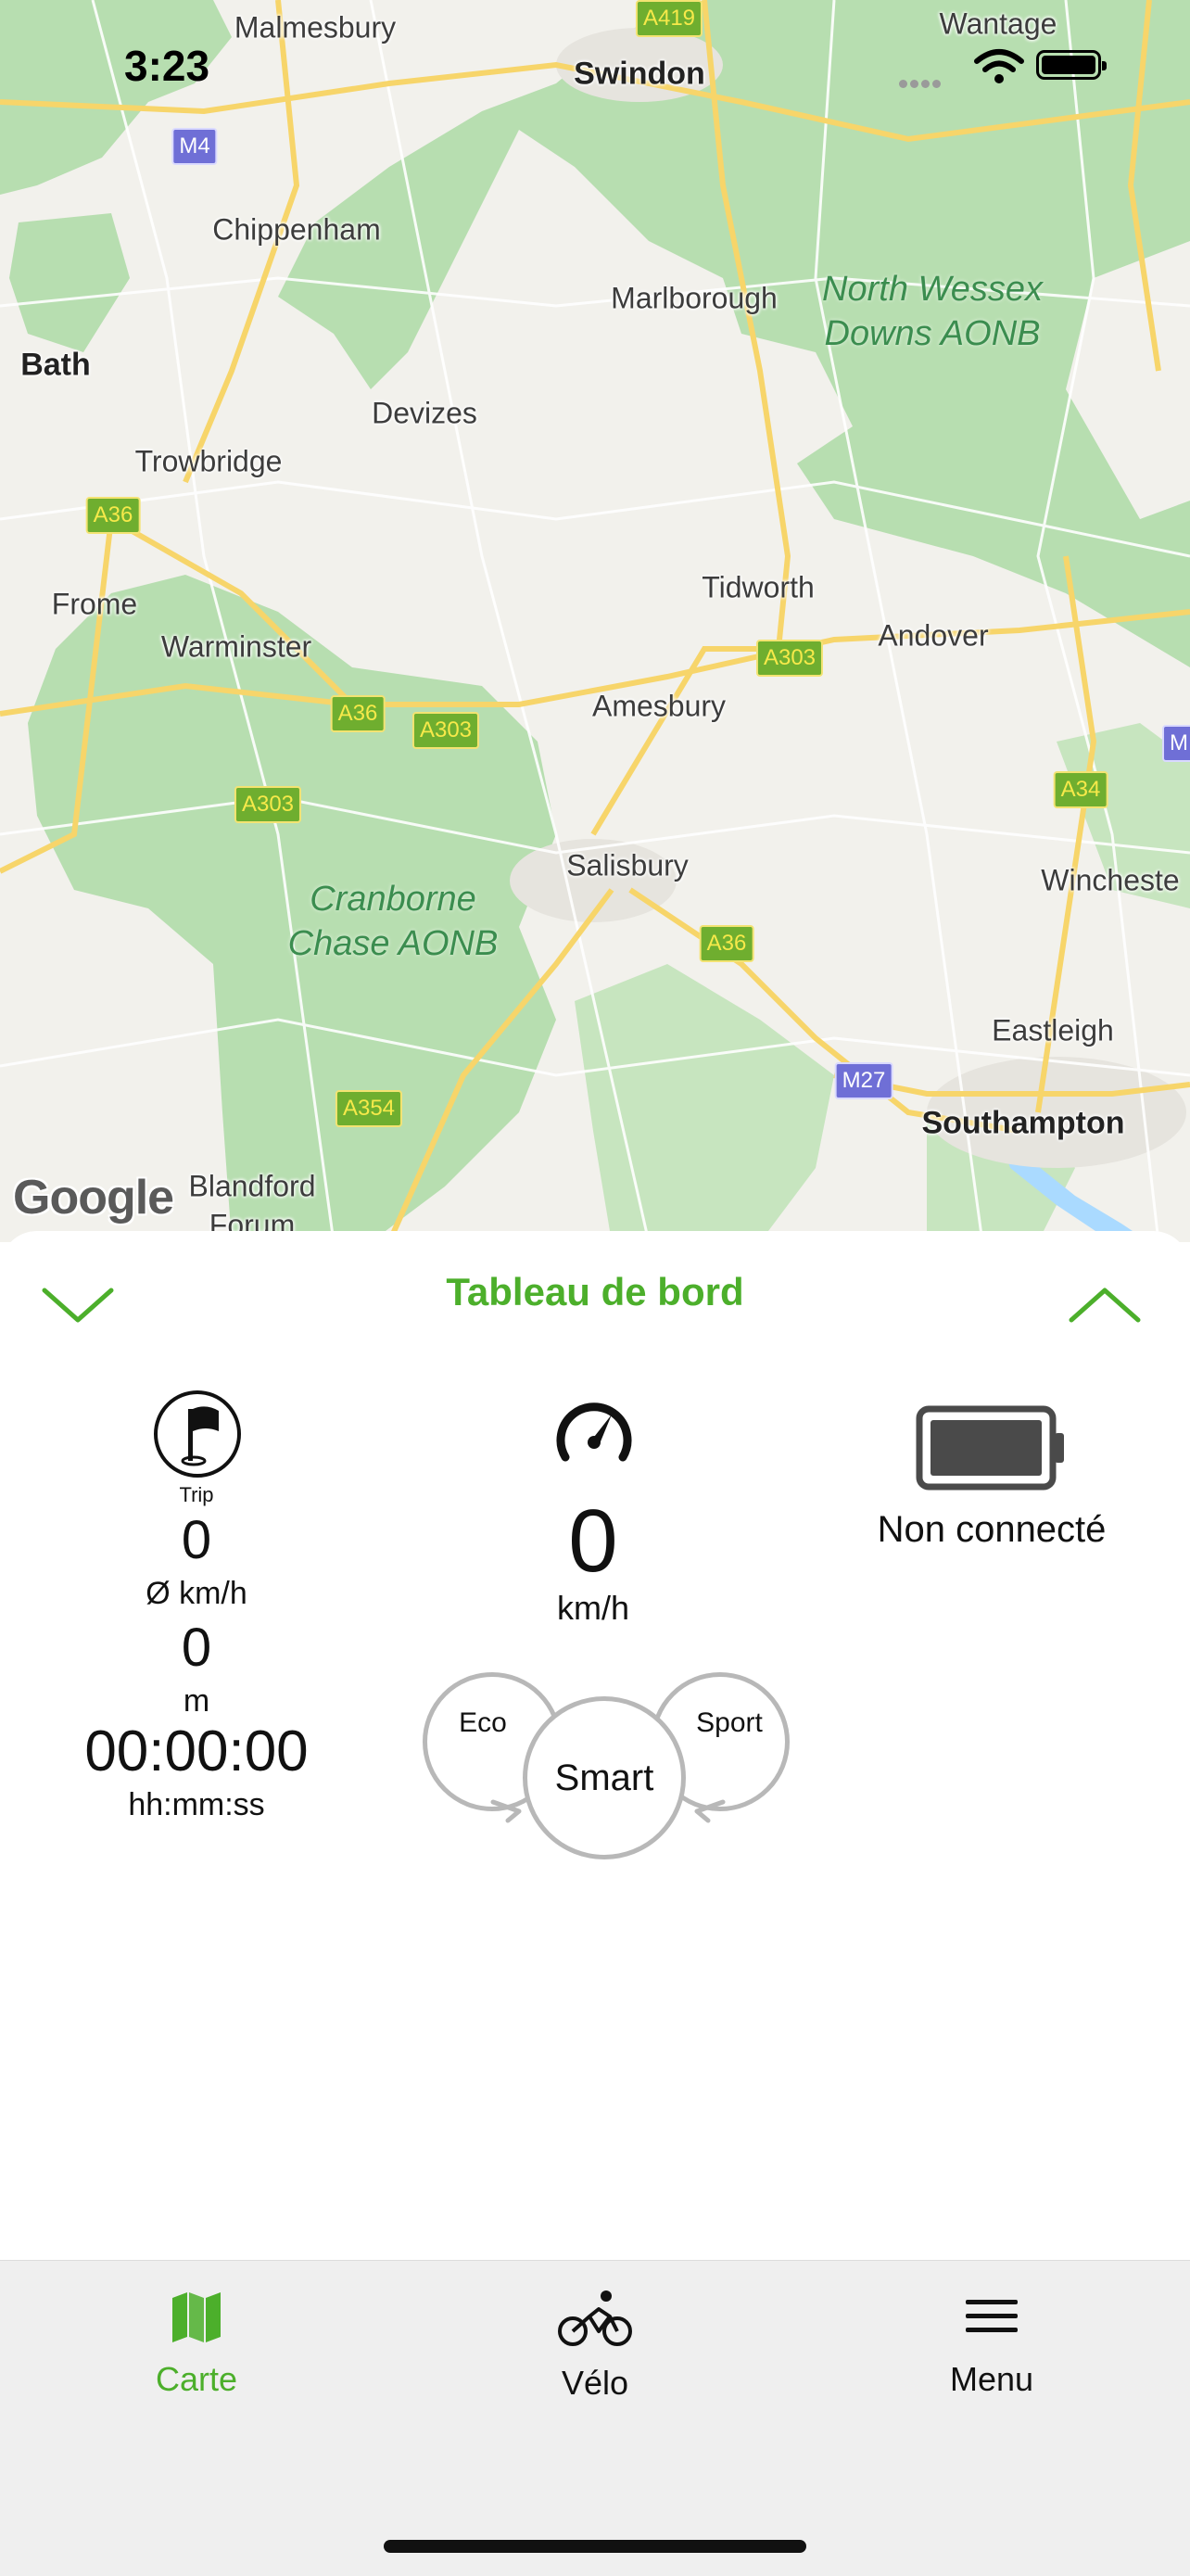 The width and height of the screenshot is (1190, 2576). Describe the element at coordinates (932, 333) in the screenshot. I see `area-label-line: Downs AONB` at that location.